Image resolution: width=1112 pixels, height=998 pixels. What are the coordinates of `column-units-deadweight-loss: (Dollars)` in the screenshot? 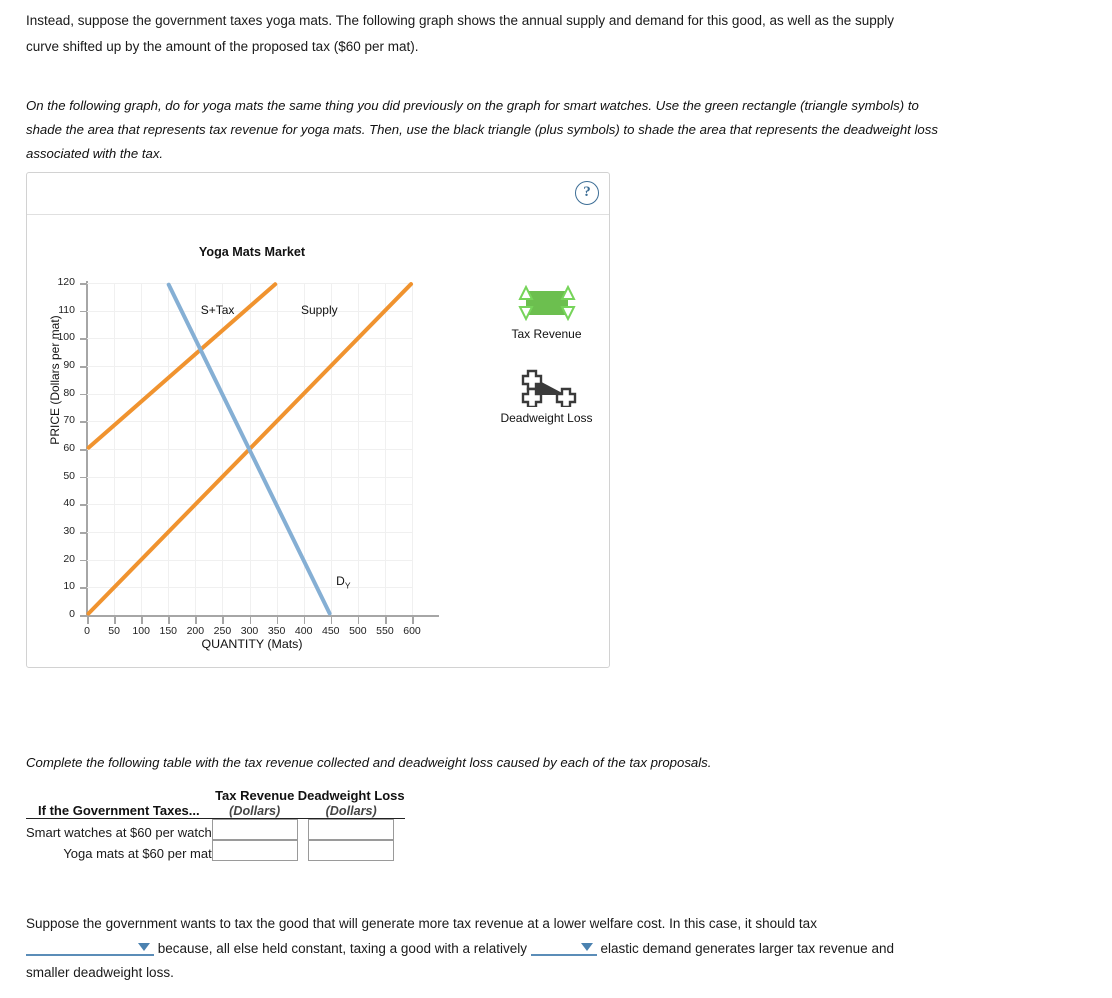 It's located at (351, 811).